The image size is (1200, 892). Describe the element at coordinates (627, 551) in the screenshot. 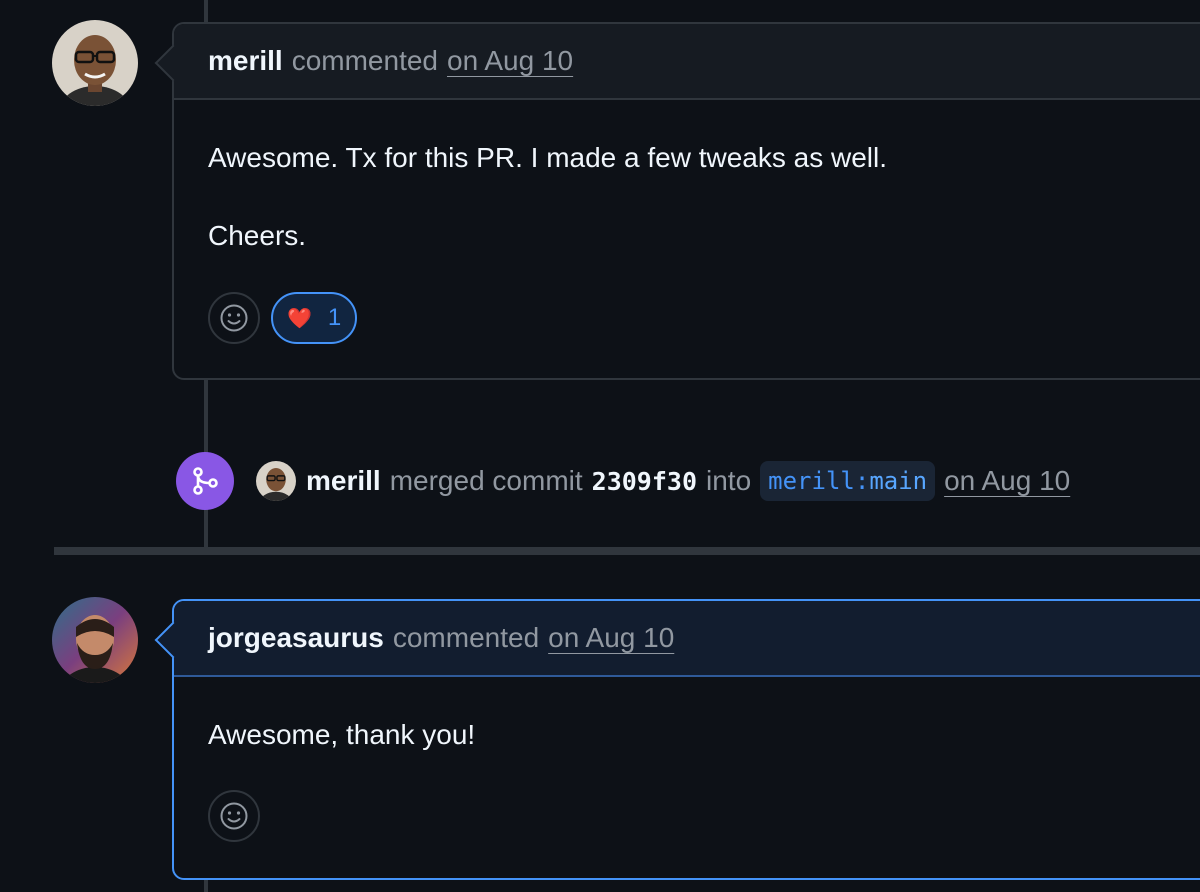

I see `timeline-divider` at that location.